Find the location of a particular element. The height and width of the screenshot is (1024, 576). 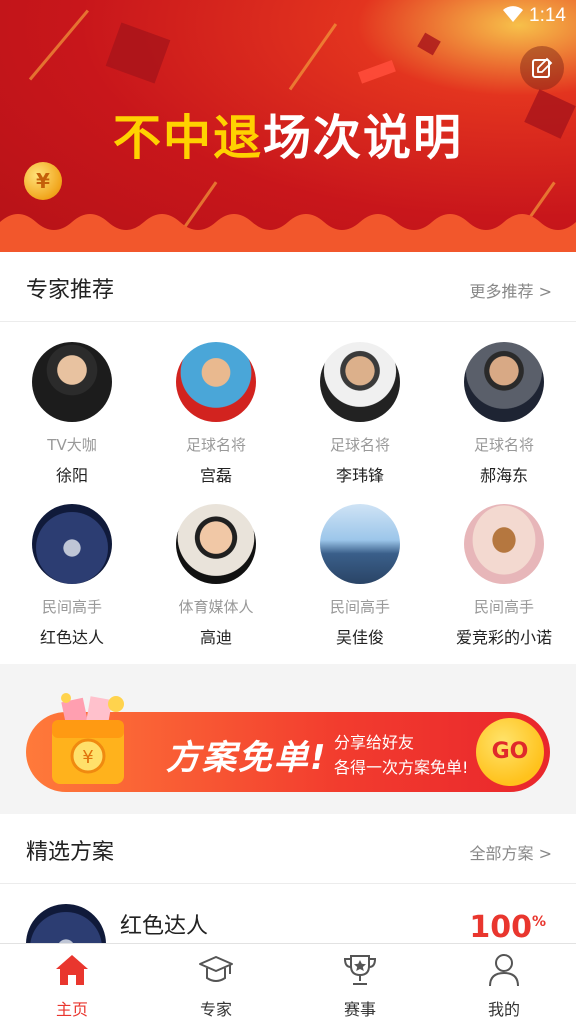

decor-cube is located at coordinates (429, 44).